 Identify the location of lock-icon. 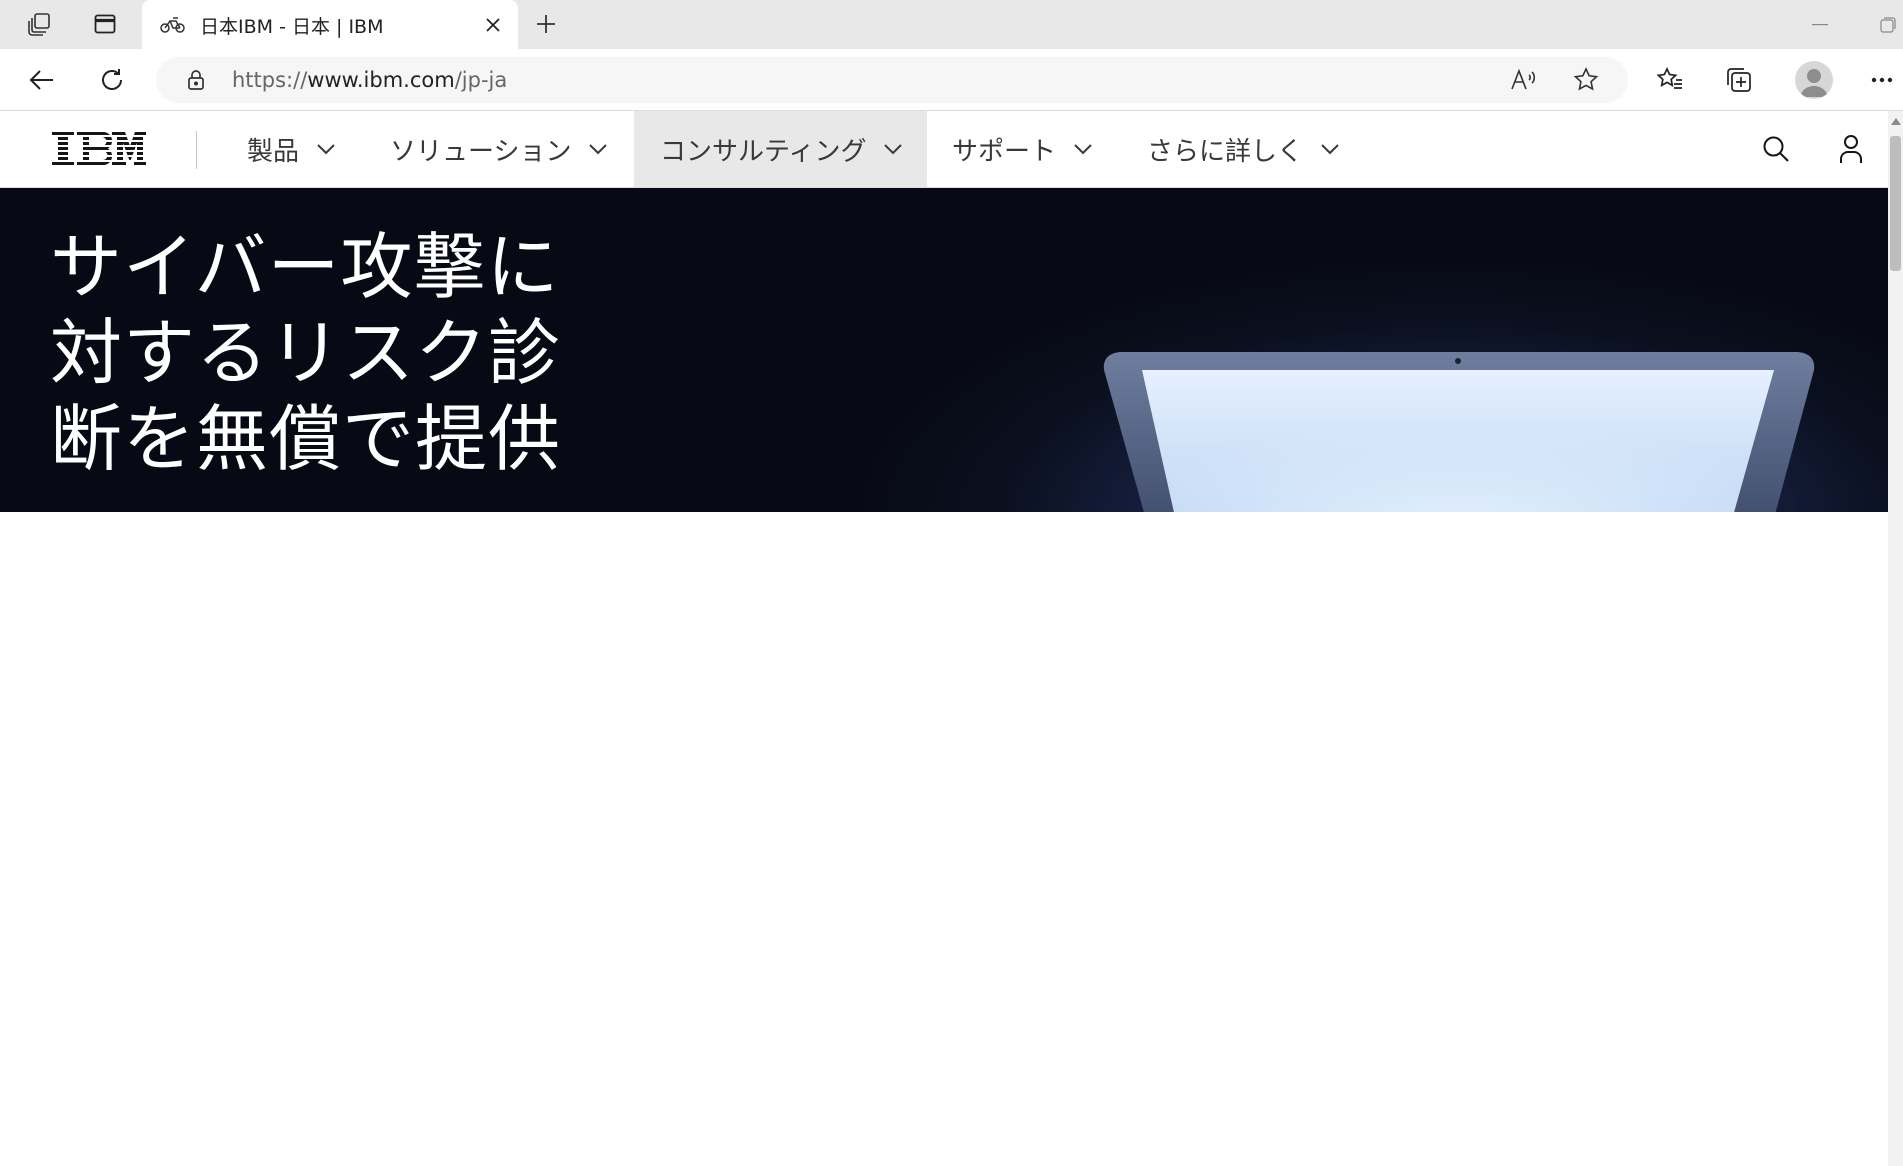
(196, 80).